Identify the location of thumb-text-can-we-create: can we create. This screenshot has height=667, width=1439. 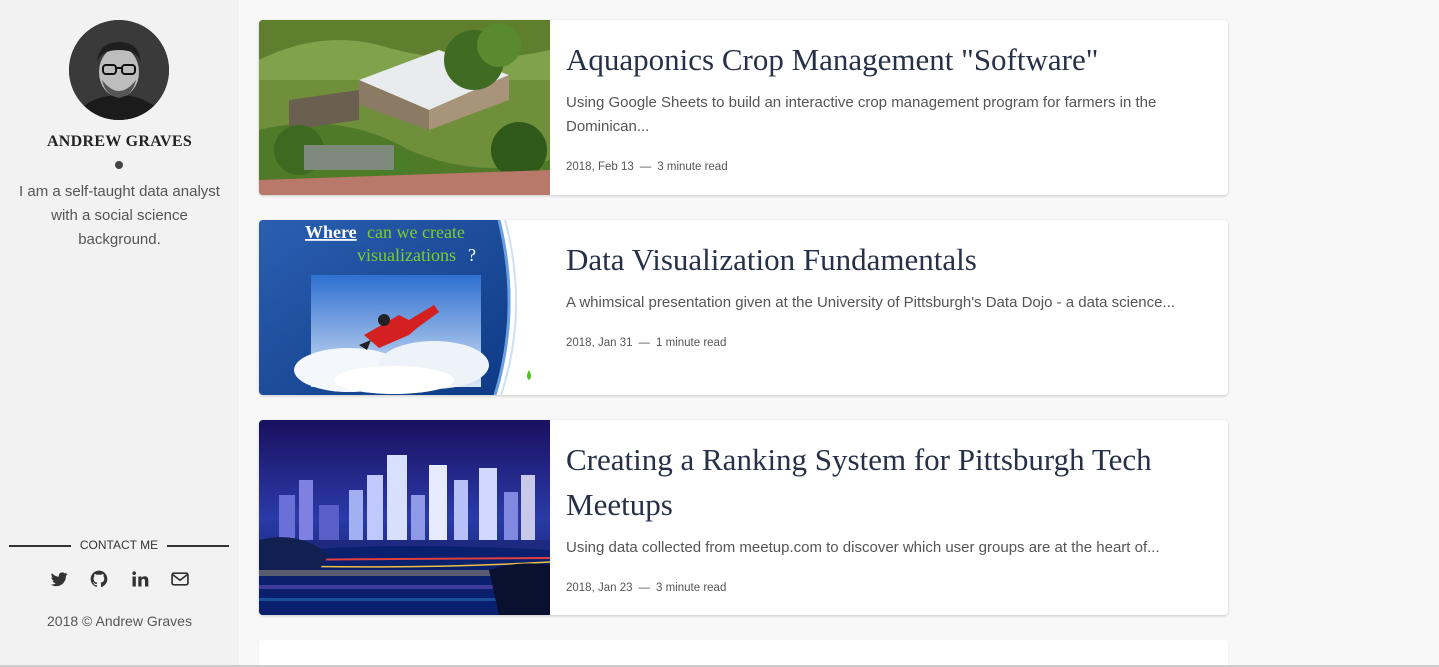
(416, 232).